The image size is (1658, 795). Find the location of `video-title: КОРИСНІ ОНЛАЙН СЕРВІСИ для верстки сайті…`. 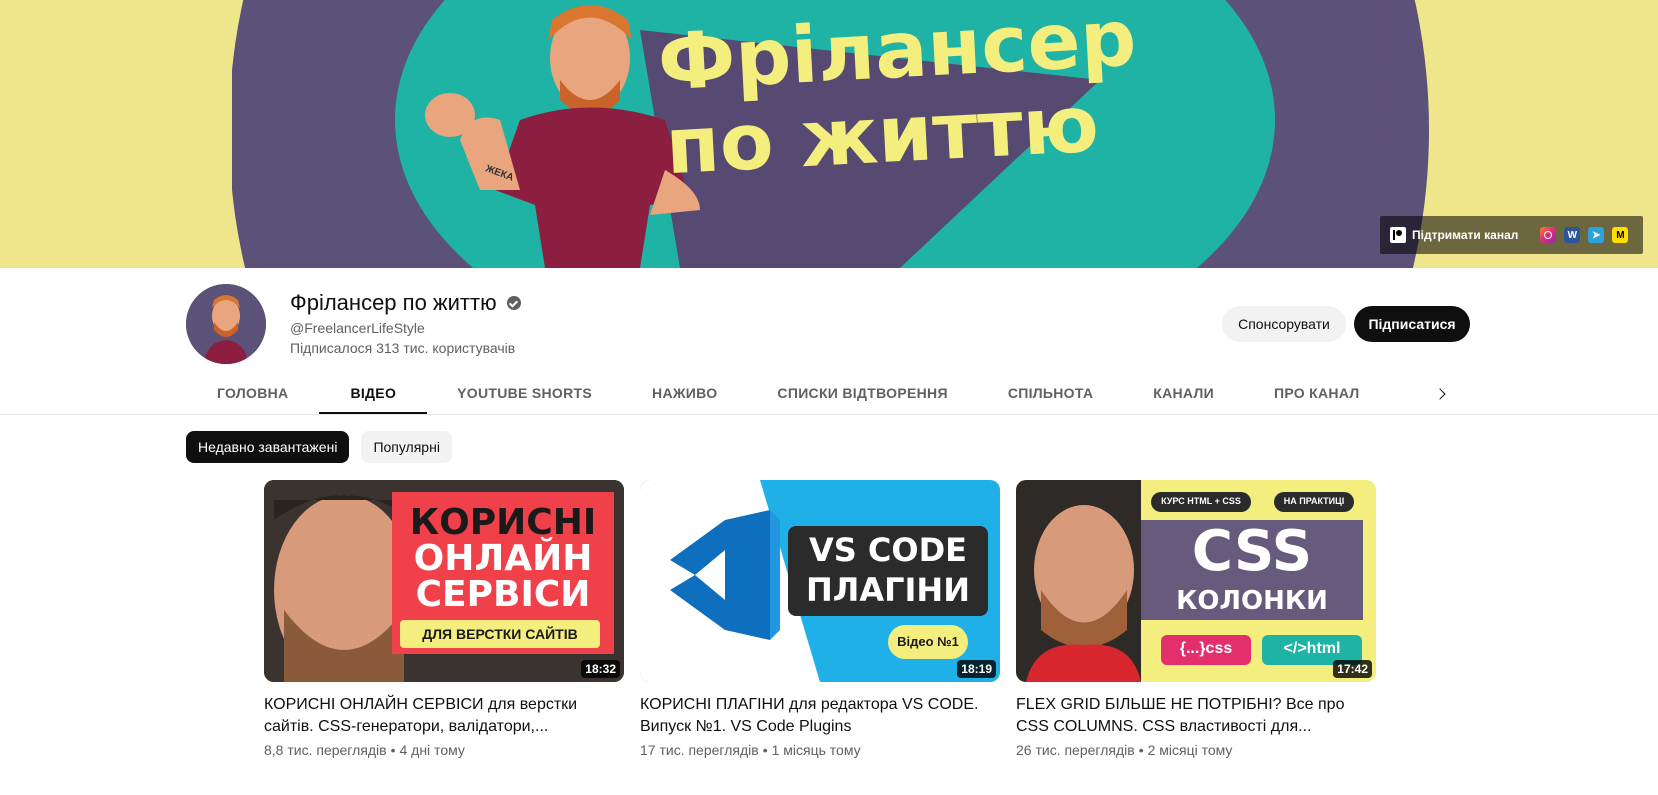

video-title: КОРИСНІ ОНЛАЙН СЕРВІСИ для верстки сайті… is located at coordinates (444, 716).